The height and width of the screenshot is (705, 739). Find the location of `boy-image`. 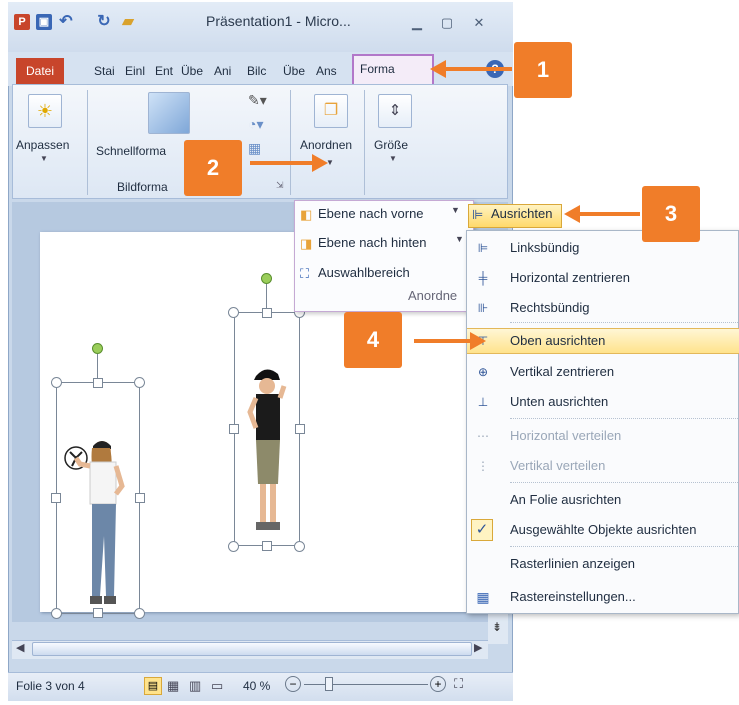

boy-image is located at coordinates (268, 450).